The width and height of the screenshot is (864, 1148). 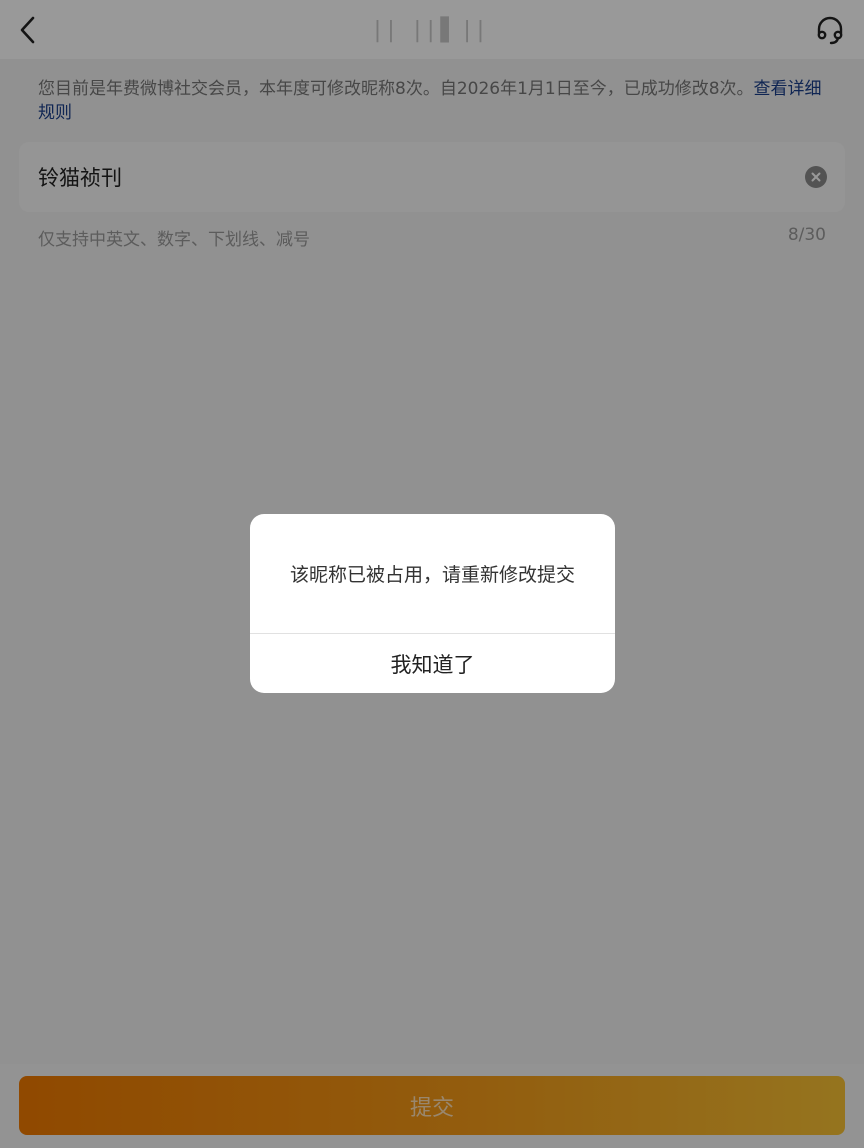 What do you see at coordinates (432, 663) in the screenshot?
I see `dialog-confirm-button: 我知道了` at bounding box center [432, 663].